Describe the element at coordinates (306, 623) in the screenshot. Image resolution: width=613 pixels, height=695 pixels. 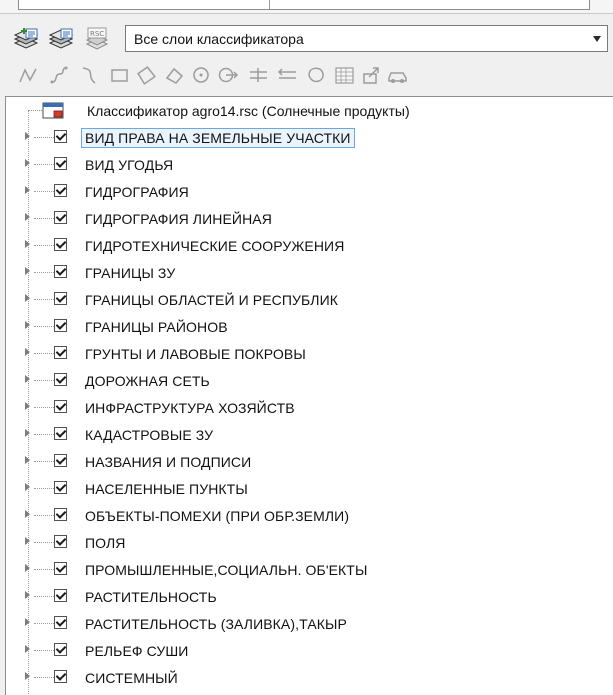
I see `layer-item: РАСТИТЕЛЬНОСТЬ (ЗАЛИВКА),ТАКЫР` at that location.